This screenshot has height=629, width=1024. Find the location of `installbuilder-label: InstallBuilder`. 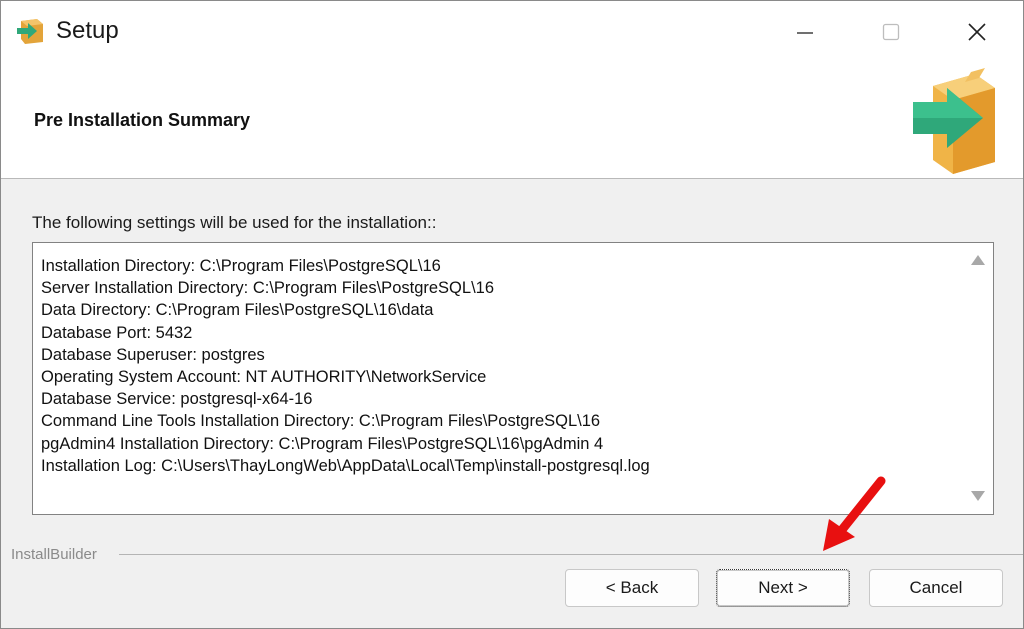

installbuilder-label: InstallBuilder is located at coordinates (57, 554).